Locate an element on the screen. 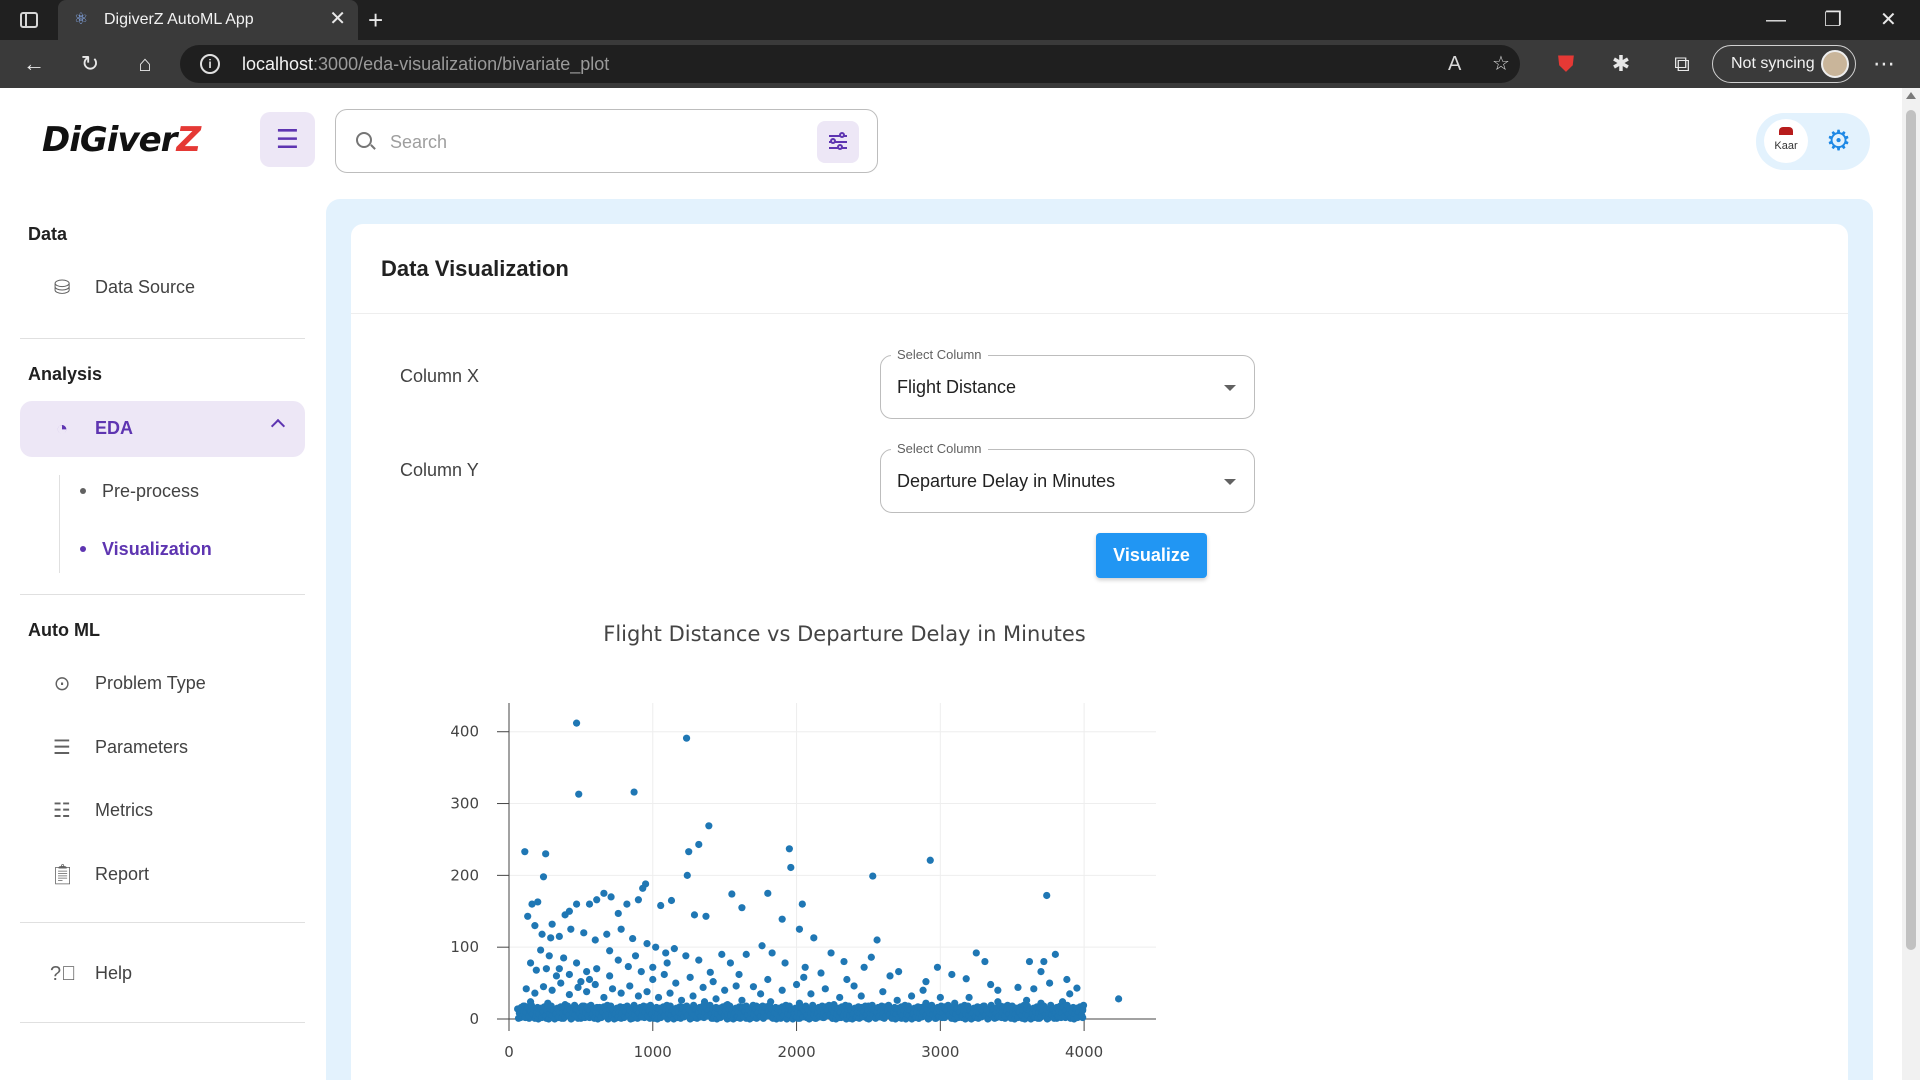 The width and height of the screenshot is (1920, 1080). search-input is located at coordinates (590, 142).